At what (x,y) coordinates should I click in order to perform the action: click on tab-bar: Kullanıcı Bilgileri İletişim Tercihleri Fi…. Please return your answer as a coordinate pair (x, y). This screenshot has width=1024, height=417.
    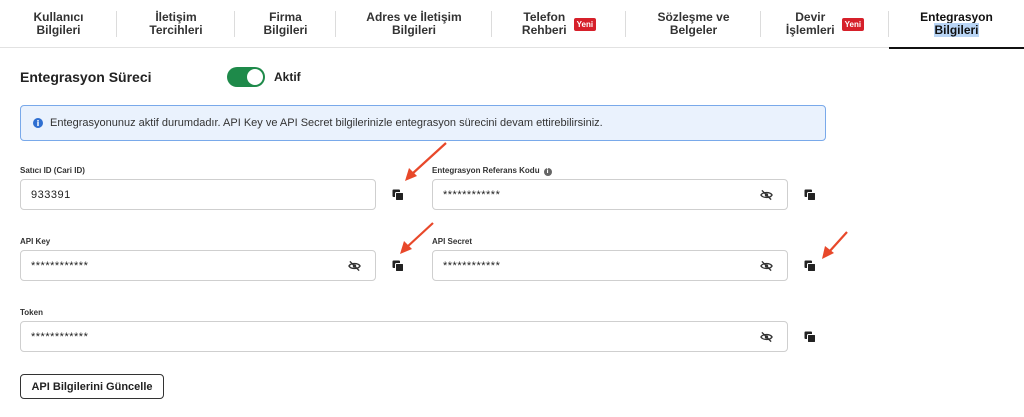
    Looking at the image, I should click on (512, 24).